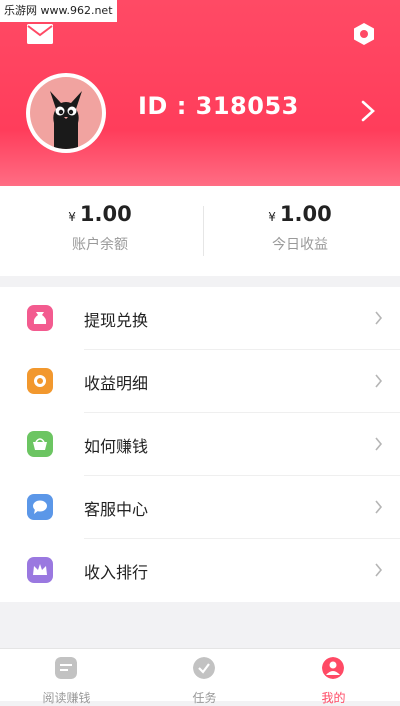  I want to click on article-icon, so click(66, 668).